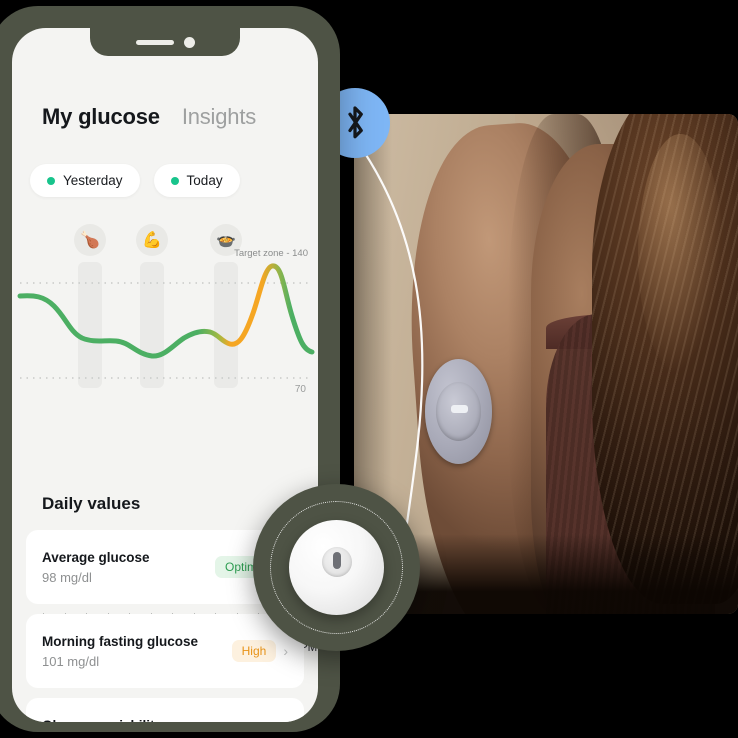  Describe the element at coordinates (93, 180) in the screenshot. I see `yesterday-label: Yesterday` at that location.